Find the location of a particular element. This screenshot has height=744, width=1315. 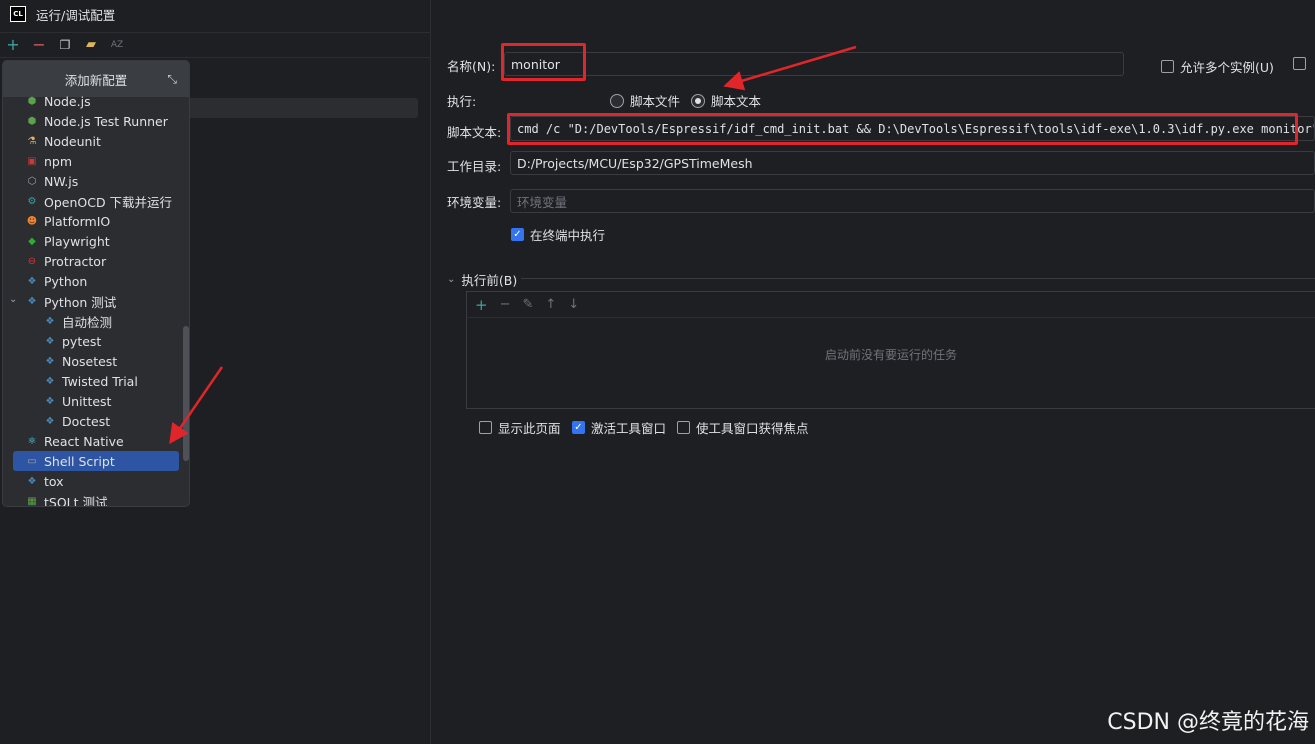

new-folder-icon: ▰ is located at coordinates (91, 45).